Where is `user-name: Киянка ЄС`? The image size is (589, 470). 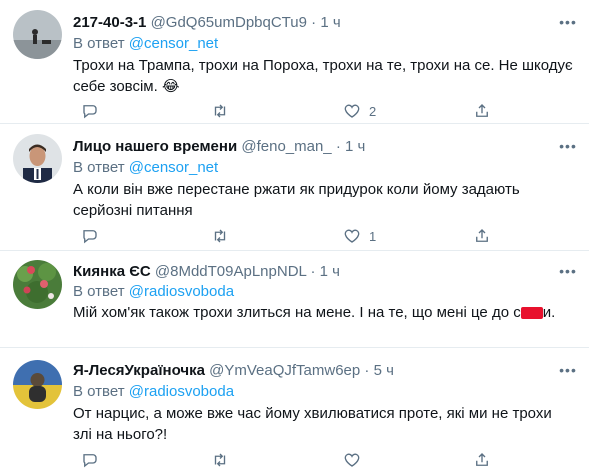
user-name: Киянка ЄС is located at coordinates (112, 271).